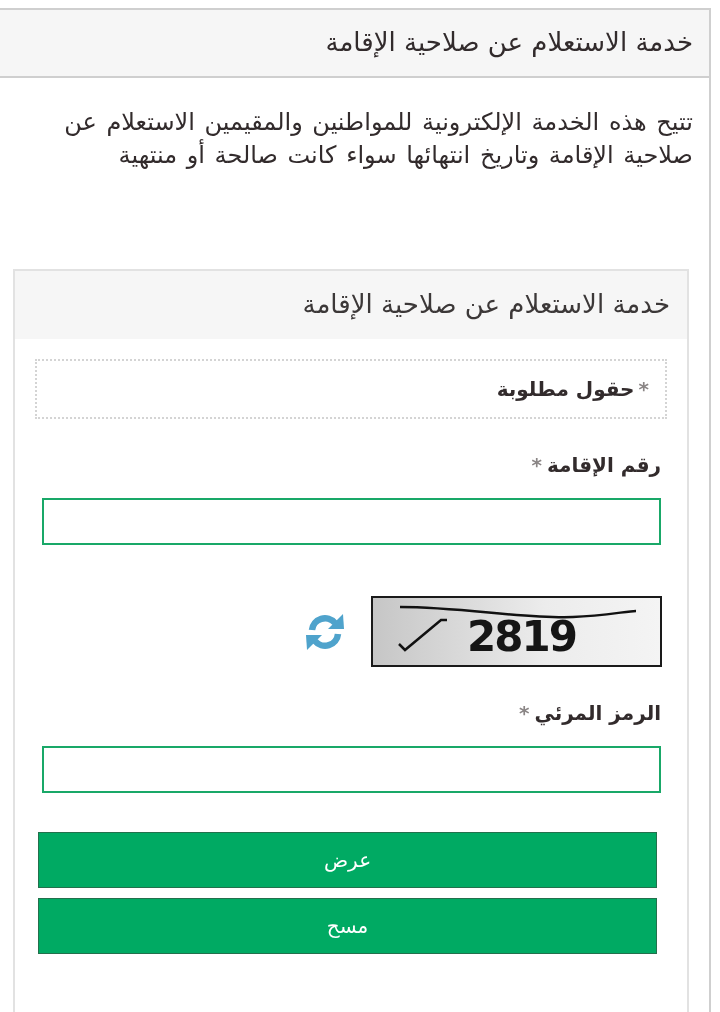  Describe the element at coordinates (597, 713) in the screenshot. I see `field-label: الرمز المرئي` at that location.